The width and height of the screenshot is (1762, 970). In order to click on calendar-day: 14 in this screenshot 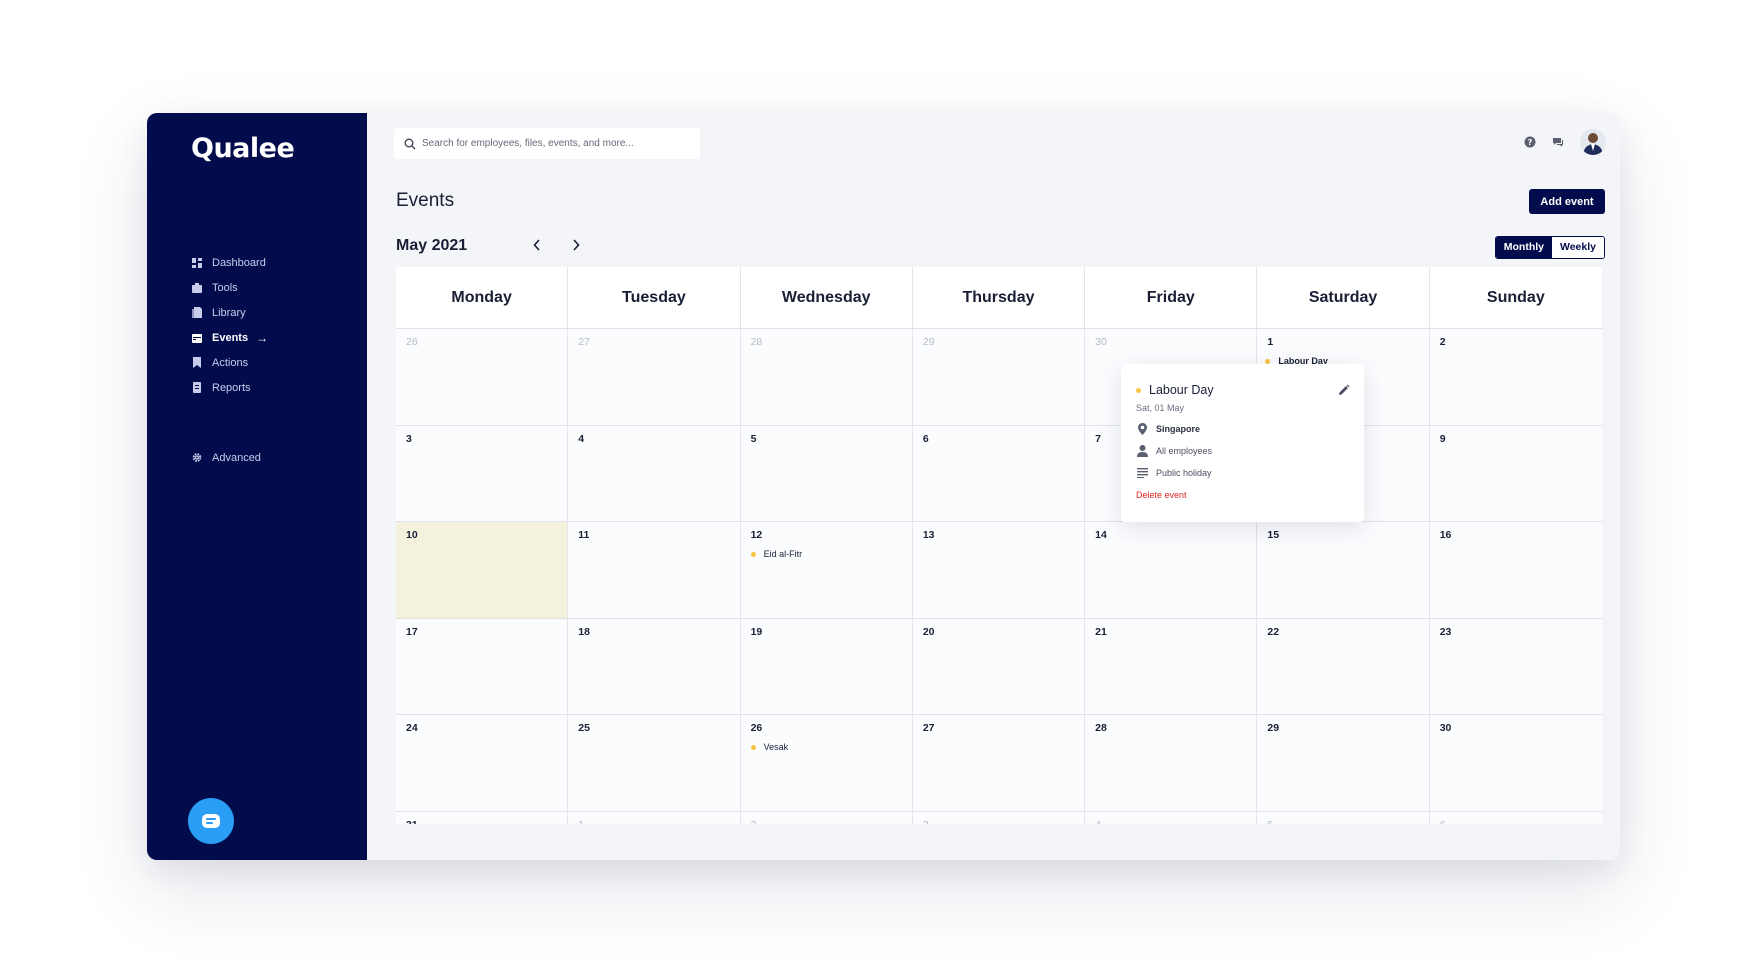, I will do `click(1171, 570)`.